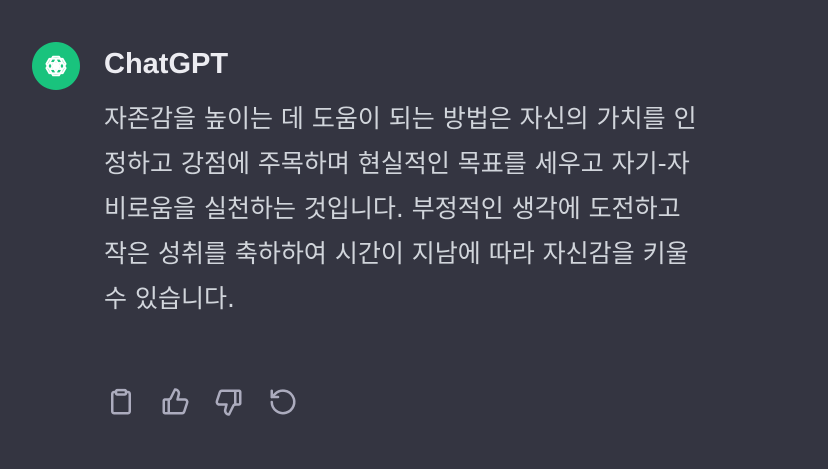 This screenshot has width=828, height=469. I want to click on thumbs-down-icon, so click(228, 402).